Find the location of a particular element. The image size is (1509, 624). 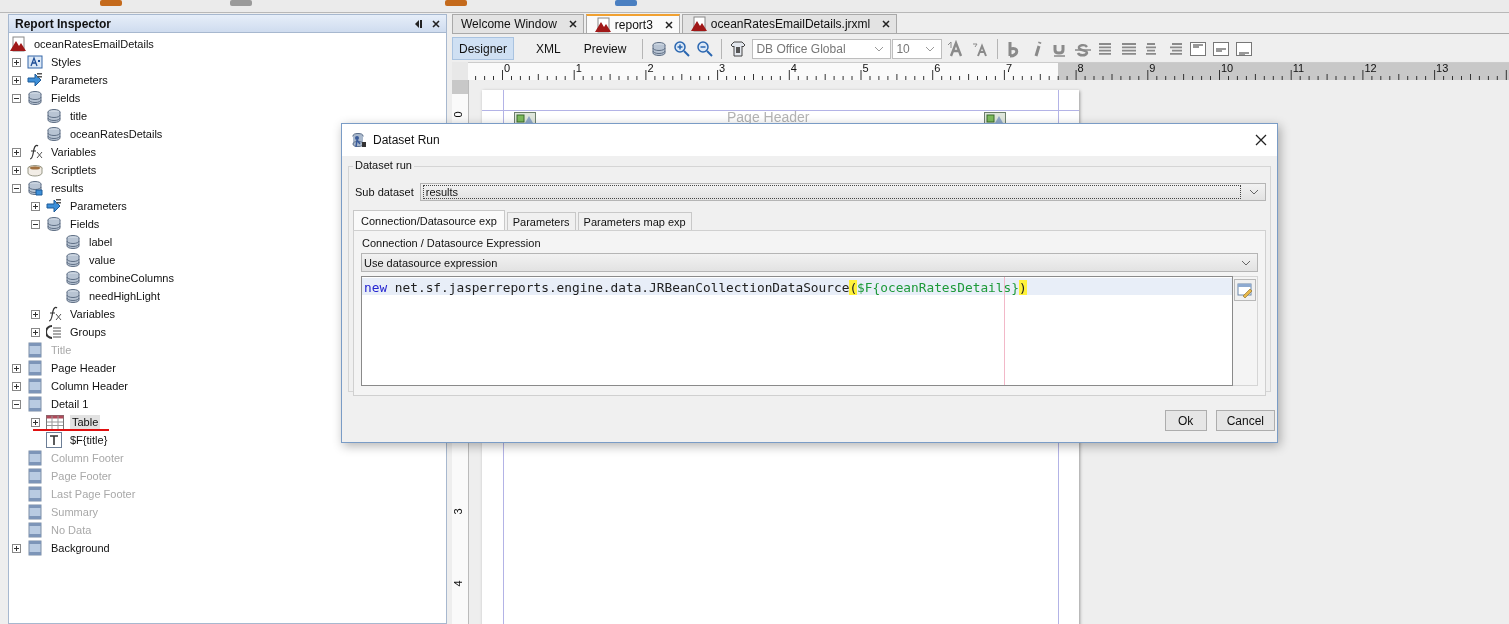

tree-item: combineColumns is located at coordinates (131, 278).